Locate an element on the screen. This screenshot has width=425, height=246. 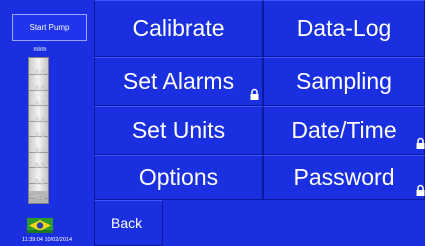
password-label: Password is located at coordinates (344, 177).